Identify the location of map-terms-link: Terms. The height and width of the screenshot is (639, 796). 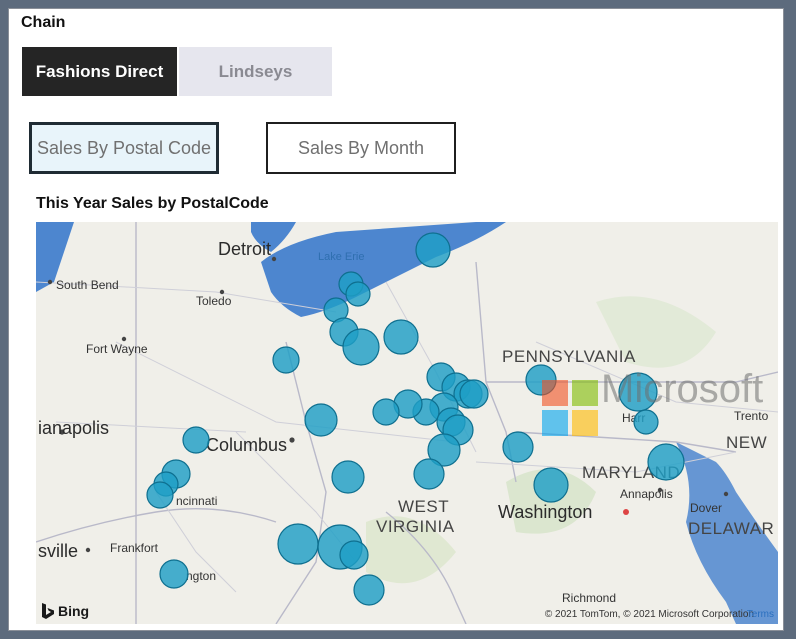
(760, 614).